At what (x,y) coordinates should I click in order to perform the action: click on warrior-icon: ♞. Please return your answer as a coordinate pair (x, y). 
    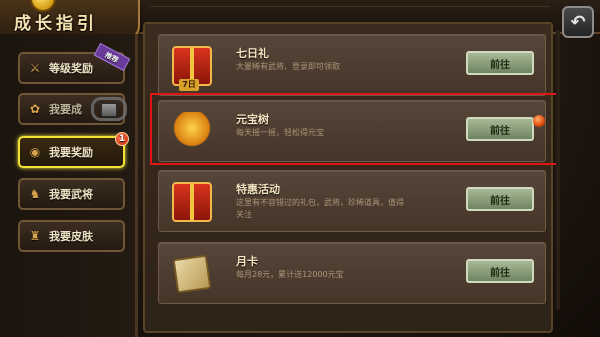
    Looking at the image, I should click on (35, 194).